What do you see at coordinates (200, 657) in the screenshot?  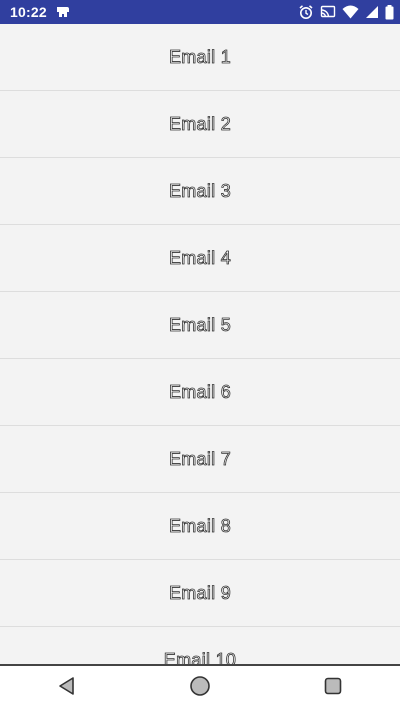 I see `email-label: Email 10` at bounding box center [200, 657].